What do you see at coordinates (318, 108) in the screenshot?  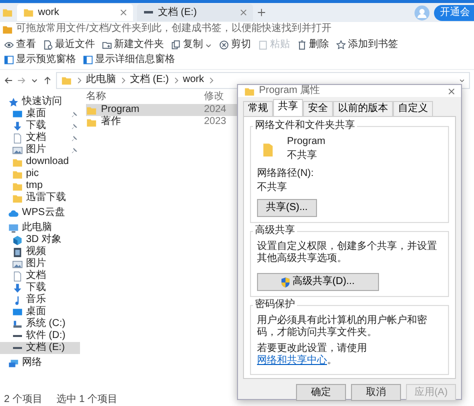 I see `dialog-tab: 安全` at bounding box center [318, 108].